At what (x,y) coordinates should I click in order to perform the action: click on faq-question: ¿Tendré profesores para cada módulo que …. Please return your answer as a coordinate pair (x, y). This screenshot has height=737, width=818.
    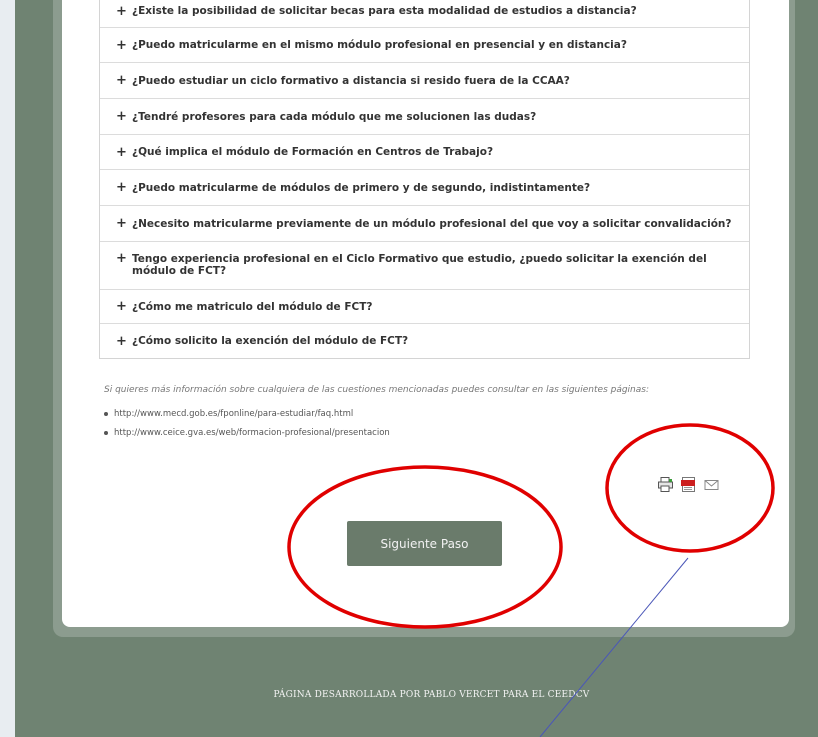
    Looking at the image, I should click on (334, 116).